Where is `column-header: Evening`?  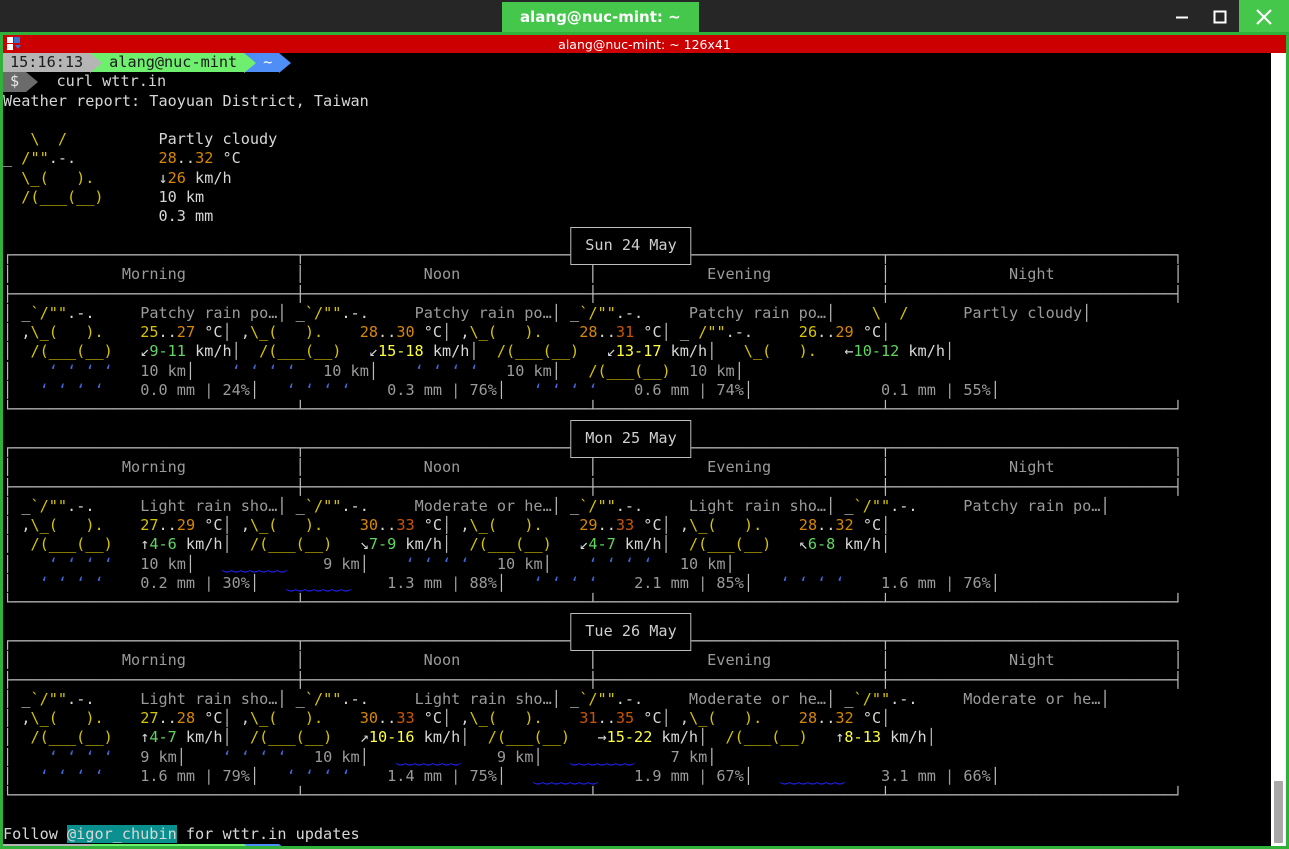 column-header: Evening is located at coordinates (739, 660).